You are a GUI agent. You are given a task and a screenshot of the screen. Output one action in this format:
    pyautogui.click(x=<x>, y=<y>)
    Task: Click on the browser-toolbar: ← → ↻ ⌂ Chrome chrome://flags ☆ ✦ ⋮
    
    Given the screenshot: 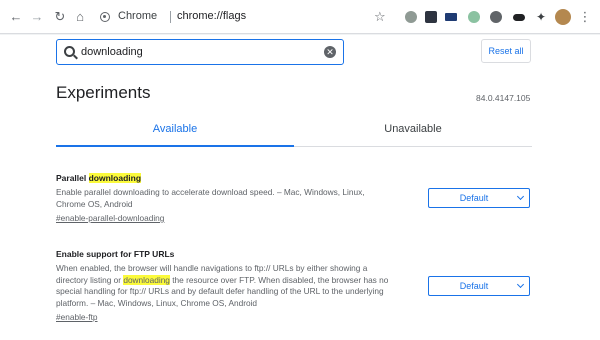 What is the action you would take?
    pyautogui.click(x=300, y=17)
    